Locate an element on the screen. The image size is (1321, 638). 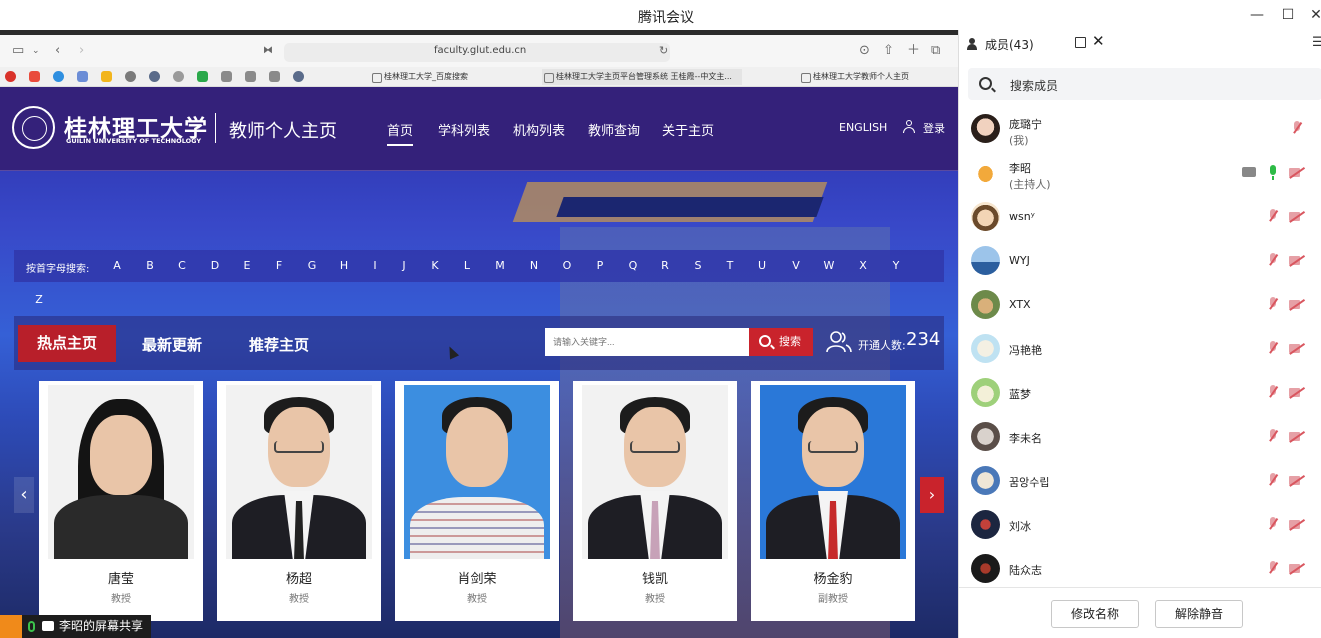
browser-tab: 桂林理工大学教师个人主页 is located at coordinates (854, 77).